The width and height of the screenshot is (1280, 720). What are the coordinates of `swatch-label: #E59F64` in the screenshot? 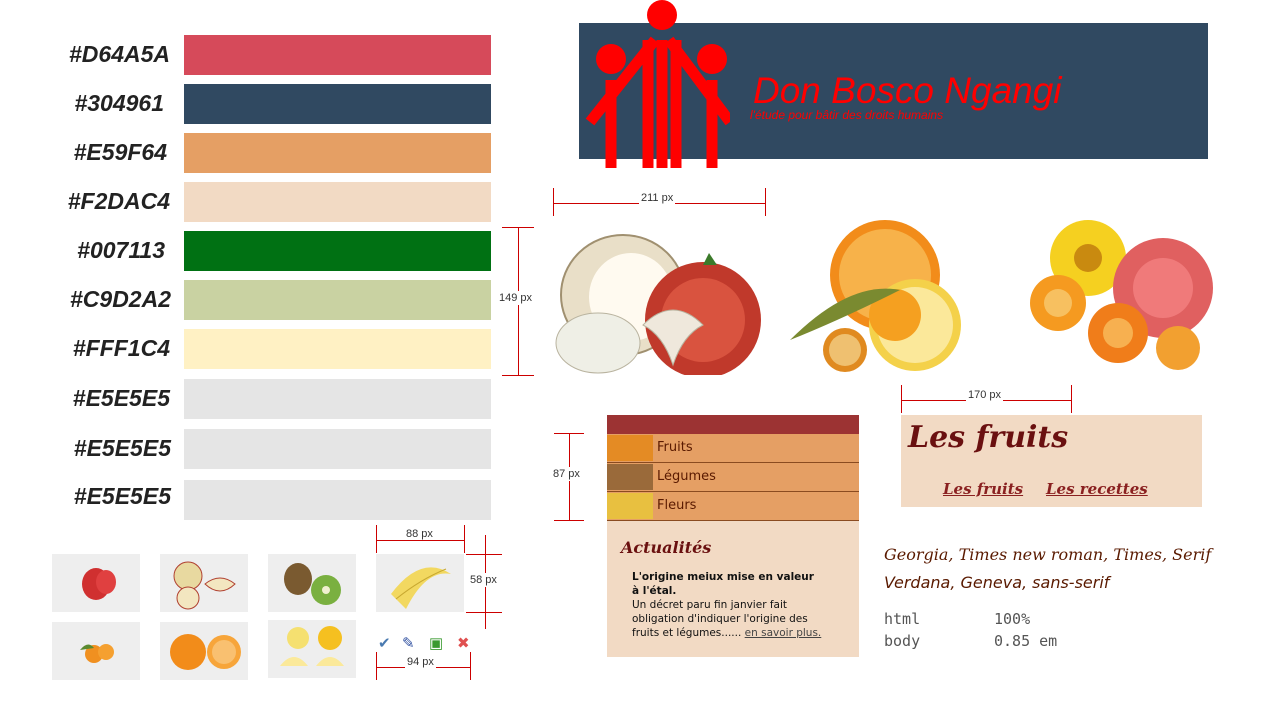 It's located at (120, 152).